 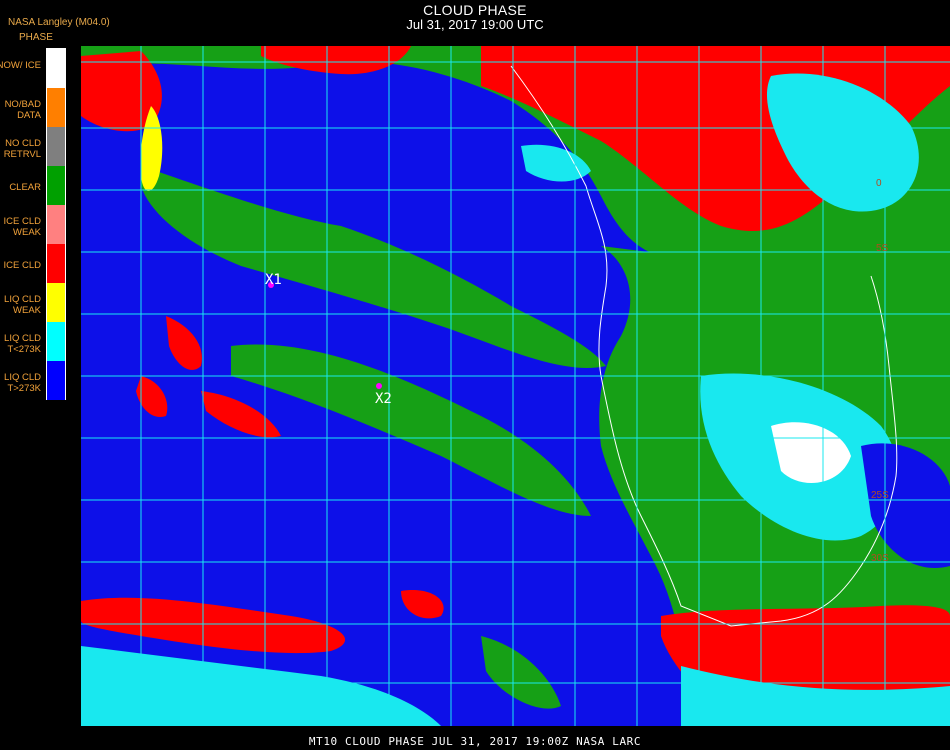 What do you see at coordinates (379, 386) in the screenshot?
I see `marker-x2-dot` at bounding box center [379, 386].